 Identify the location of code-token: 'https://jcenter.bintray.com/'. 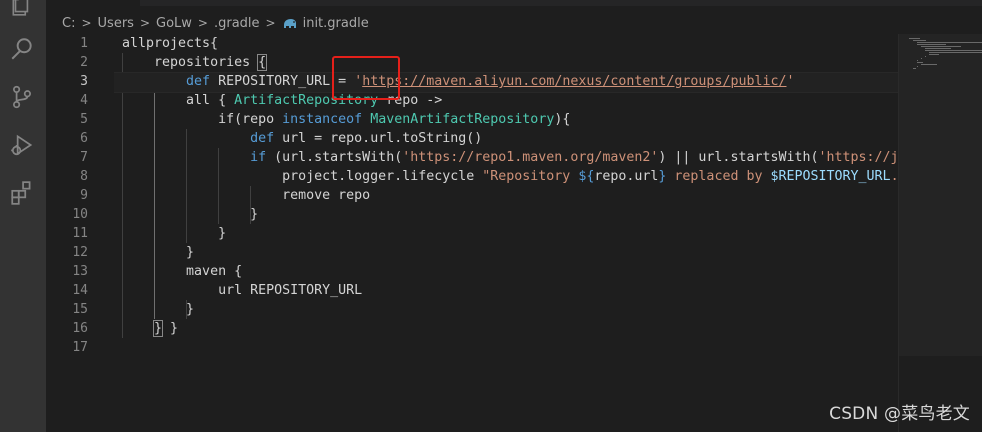
(858, 157).